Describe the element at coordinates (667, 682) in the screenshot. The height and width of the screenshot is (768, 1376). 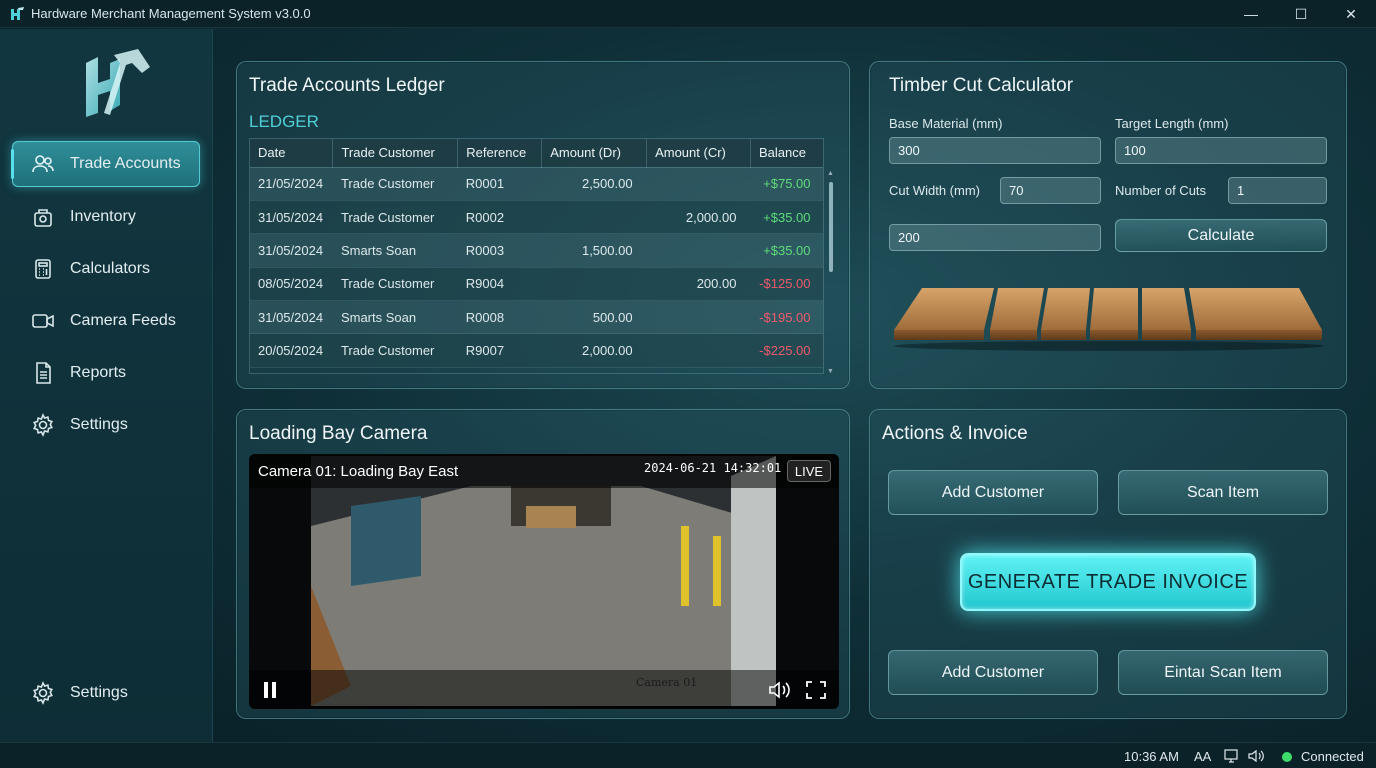
I see `camera-watermark: Camera 01` at that location.